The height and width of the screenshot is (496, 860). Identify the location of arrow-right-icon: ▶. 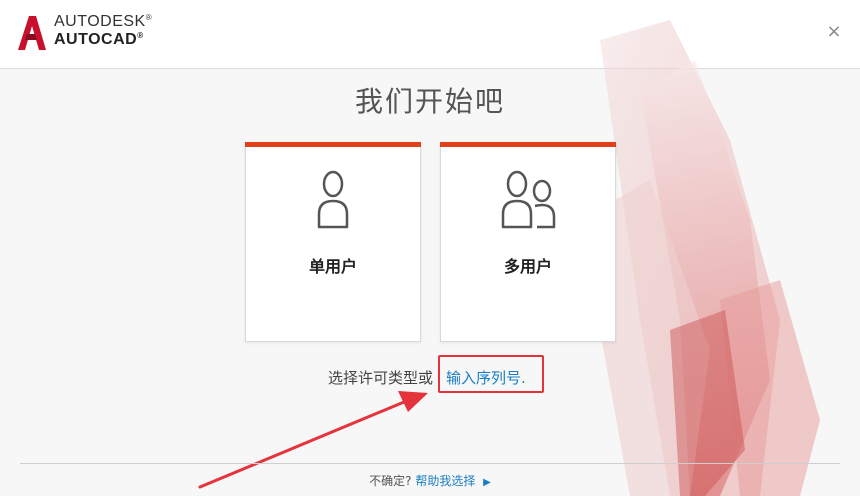
(487, 482).